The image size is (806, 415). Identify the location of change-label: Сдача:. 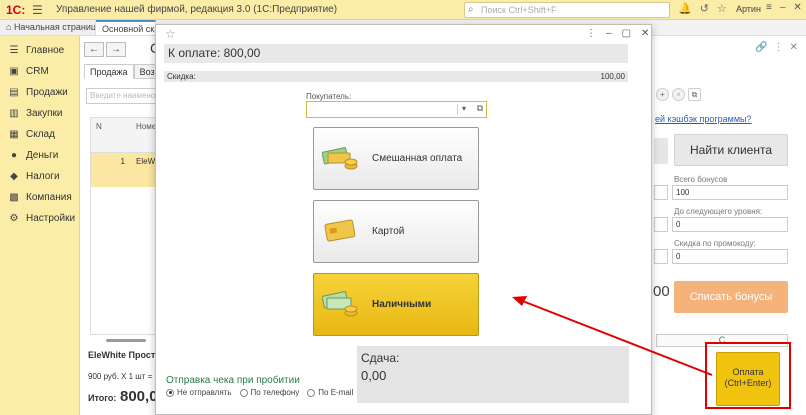
(380, 358).